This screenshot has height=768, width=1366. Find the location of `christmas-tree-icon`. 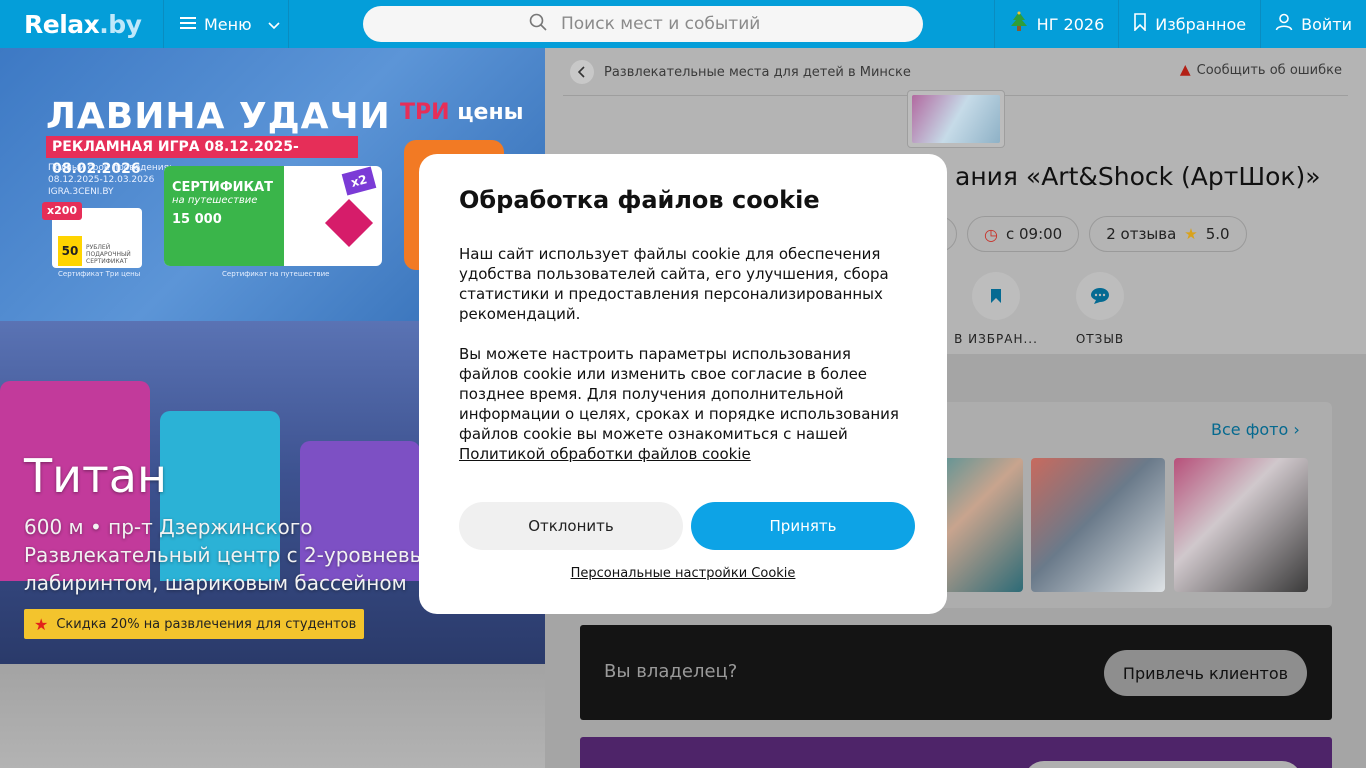

christmas-tree-icon is located at coordinates (1019, 24).